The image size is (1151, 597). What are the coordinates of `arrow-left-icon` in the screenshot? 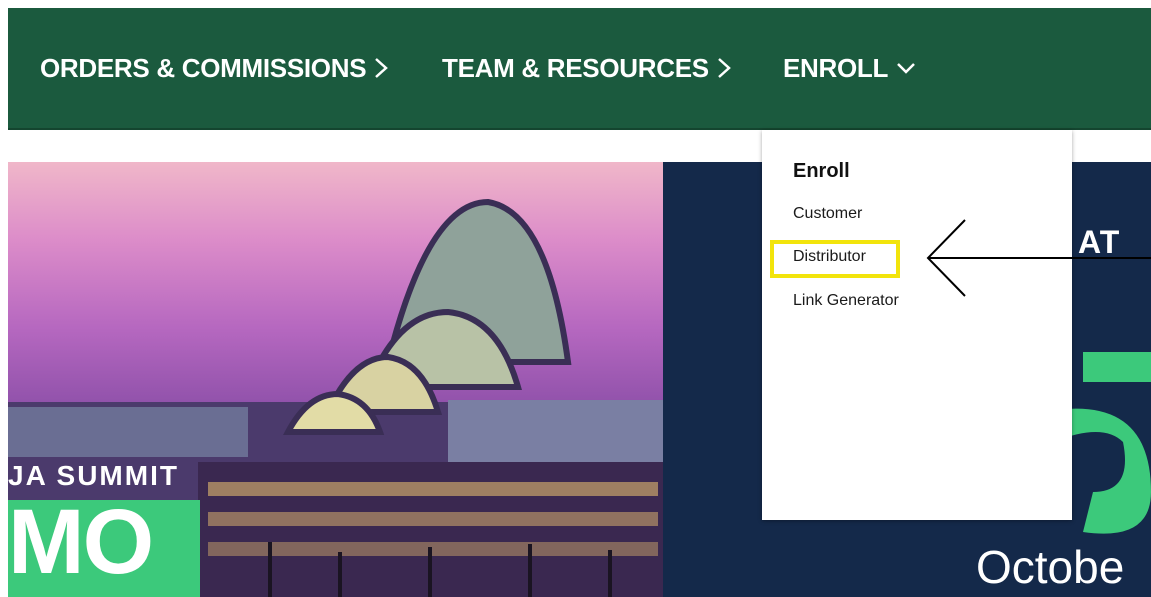 It's located at (1038, 258).